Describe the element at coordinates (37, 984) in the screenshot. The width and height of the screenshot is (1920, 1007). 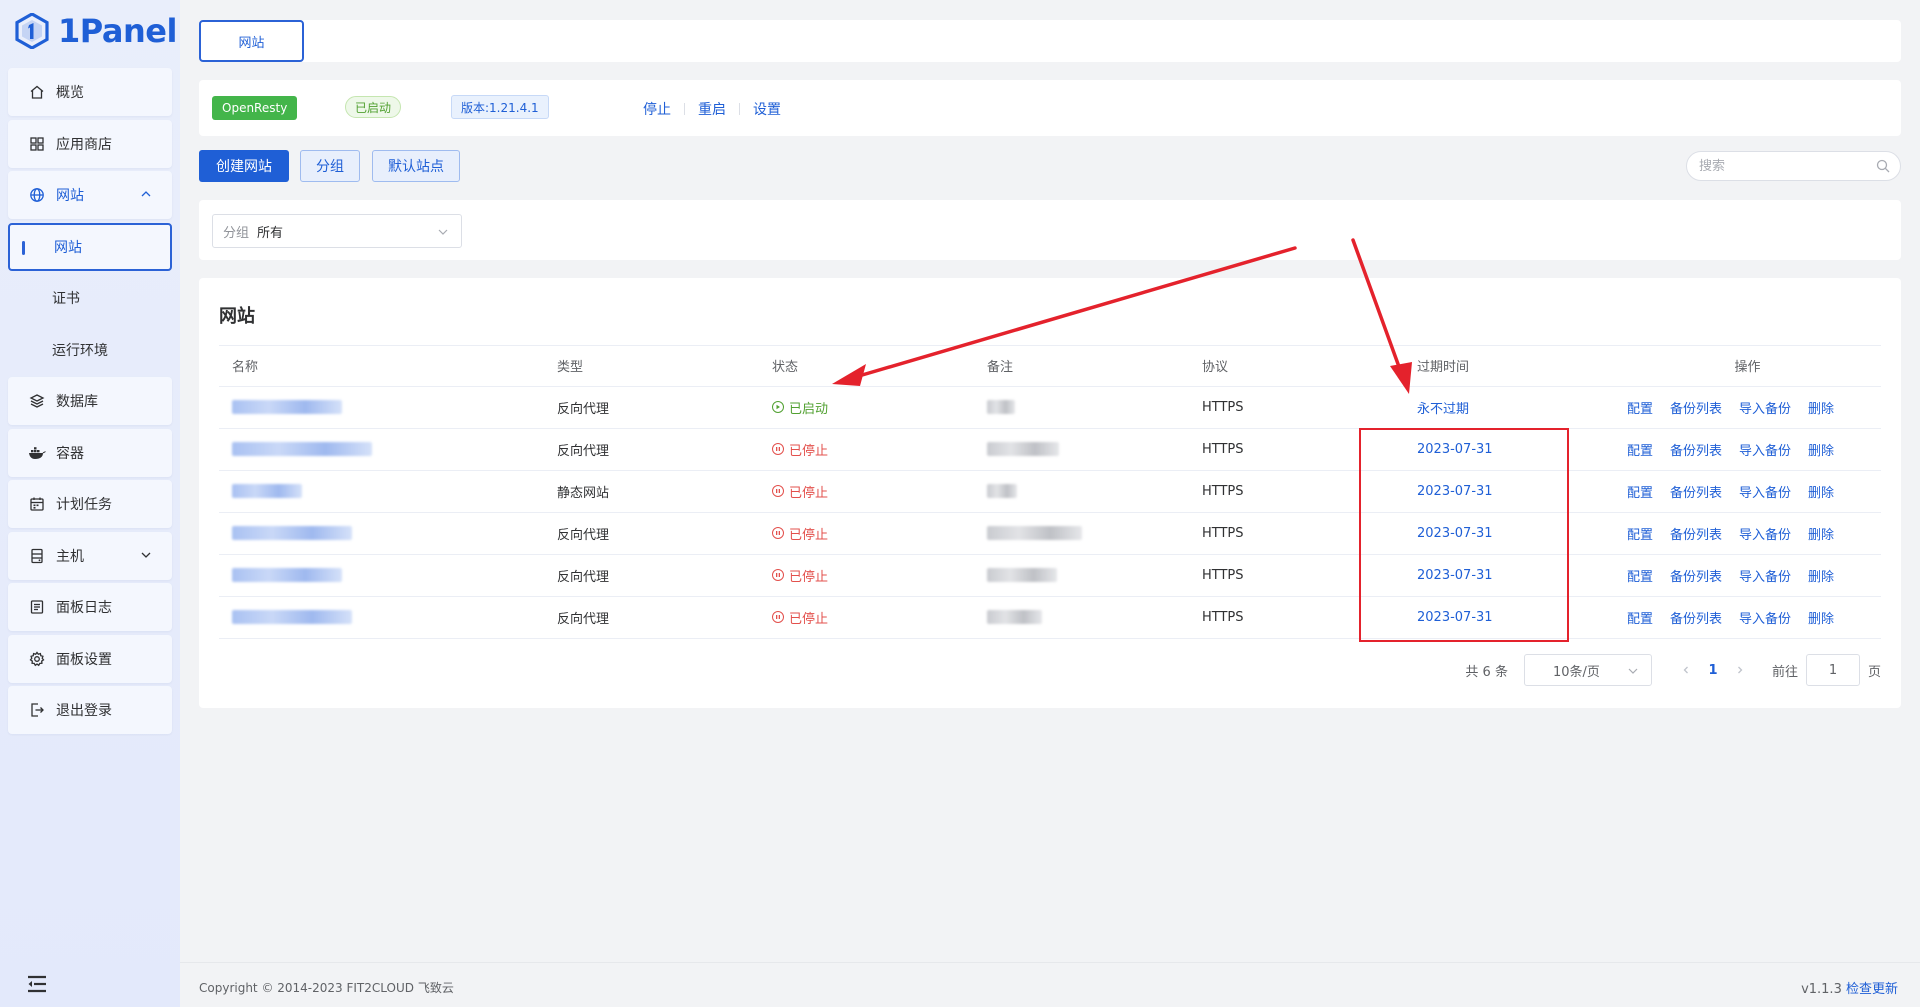
I see `menu-collapse-icon` at that location.